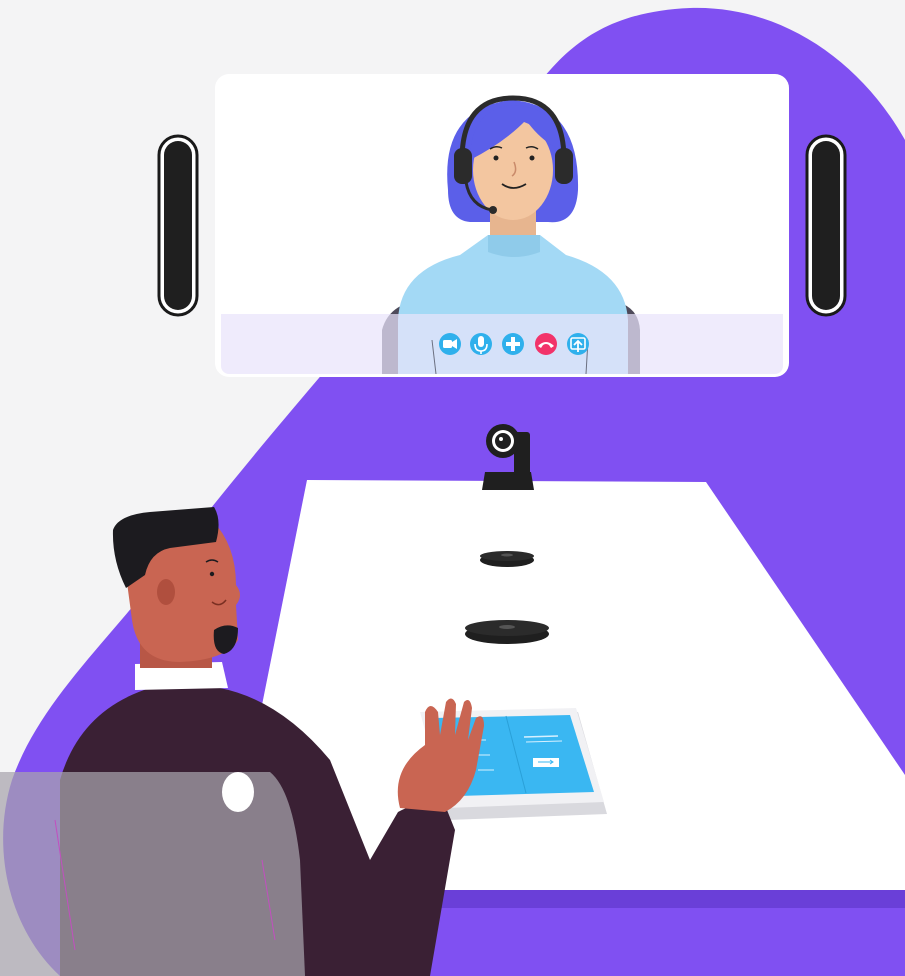  I want to click on soundbar-right, so click(826, 225).